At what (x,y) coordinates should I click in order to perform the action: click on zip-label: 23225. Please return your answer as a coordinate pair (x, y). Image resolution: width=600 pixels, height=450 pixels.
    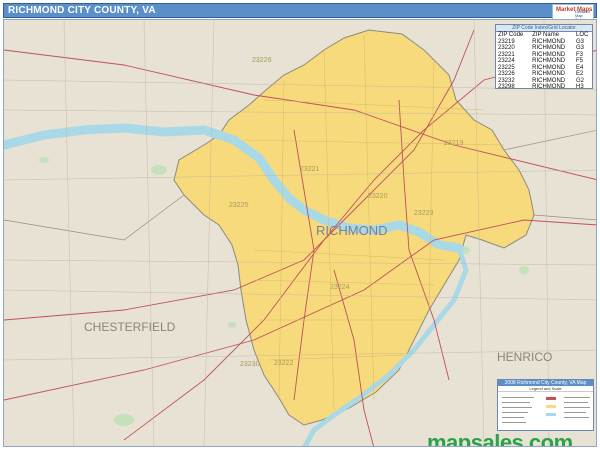
    Looking at the image, I should click on (239, 205).